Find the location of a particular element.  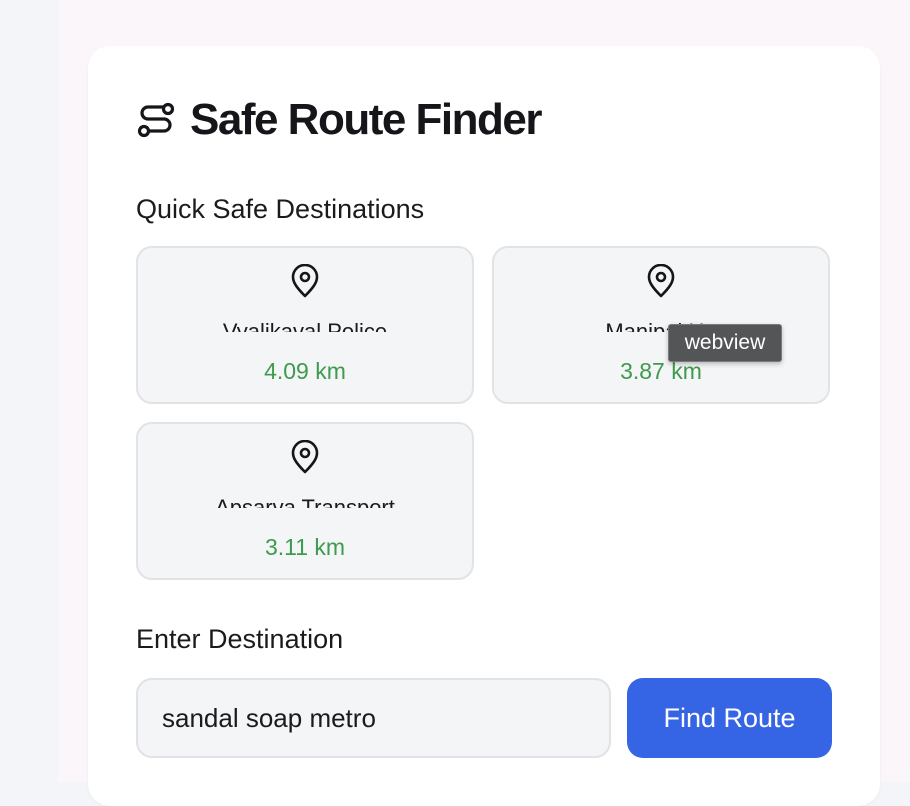

destination-distance: 3.11 km is located at coordinates (305, 547).